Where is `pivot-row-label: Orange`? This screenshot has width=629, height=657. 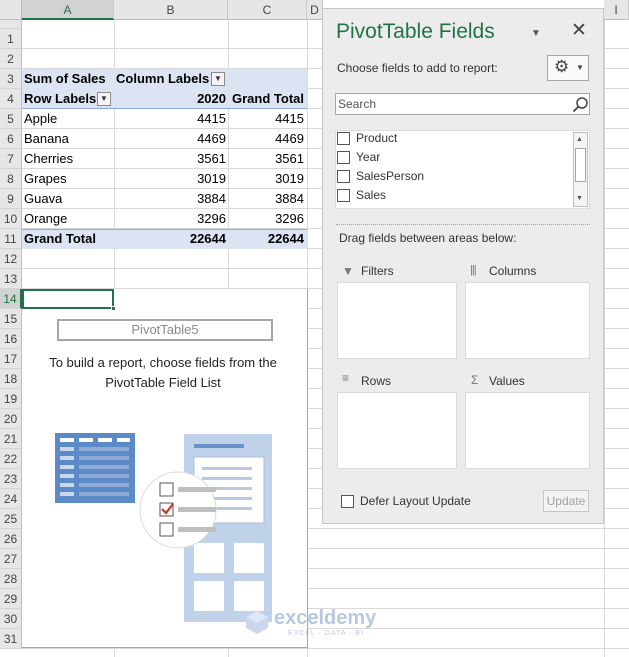 pivot-row-label: Orange is located at coordinates (45, 219).